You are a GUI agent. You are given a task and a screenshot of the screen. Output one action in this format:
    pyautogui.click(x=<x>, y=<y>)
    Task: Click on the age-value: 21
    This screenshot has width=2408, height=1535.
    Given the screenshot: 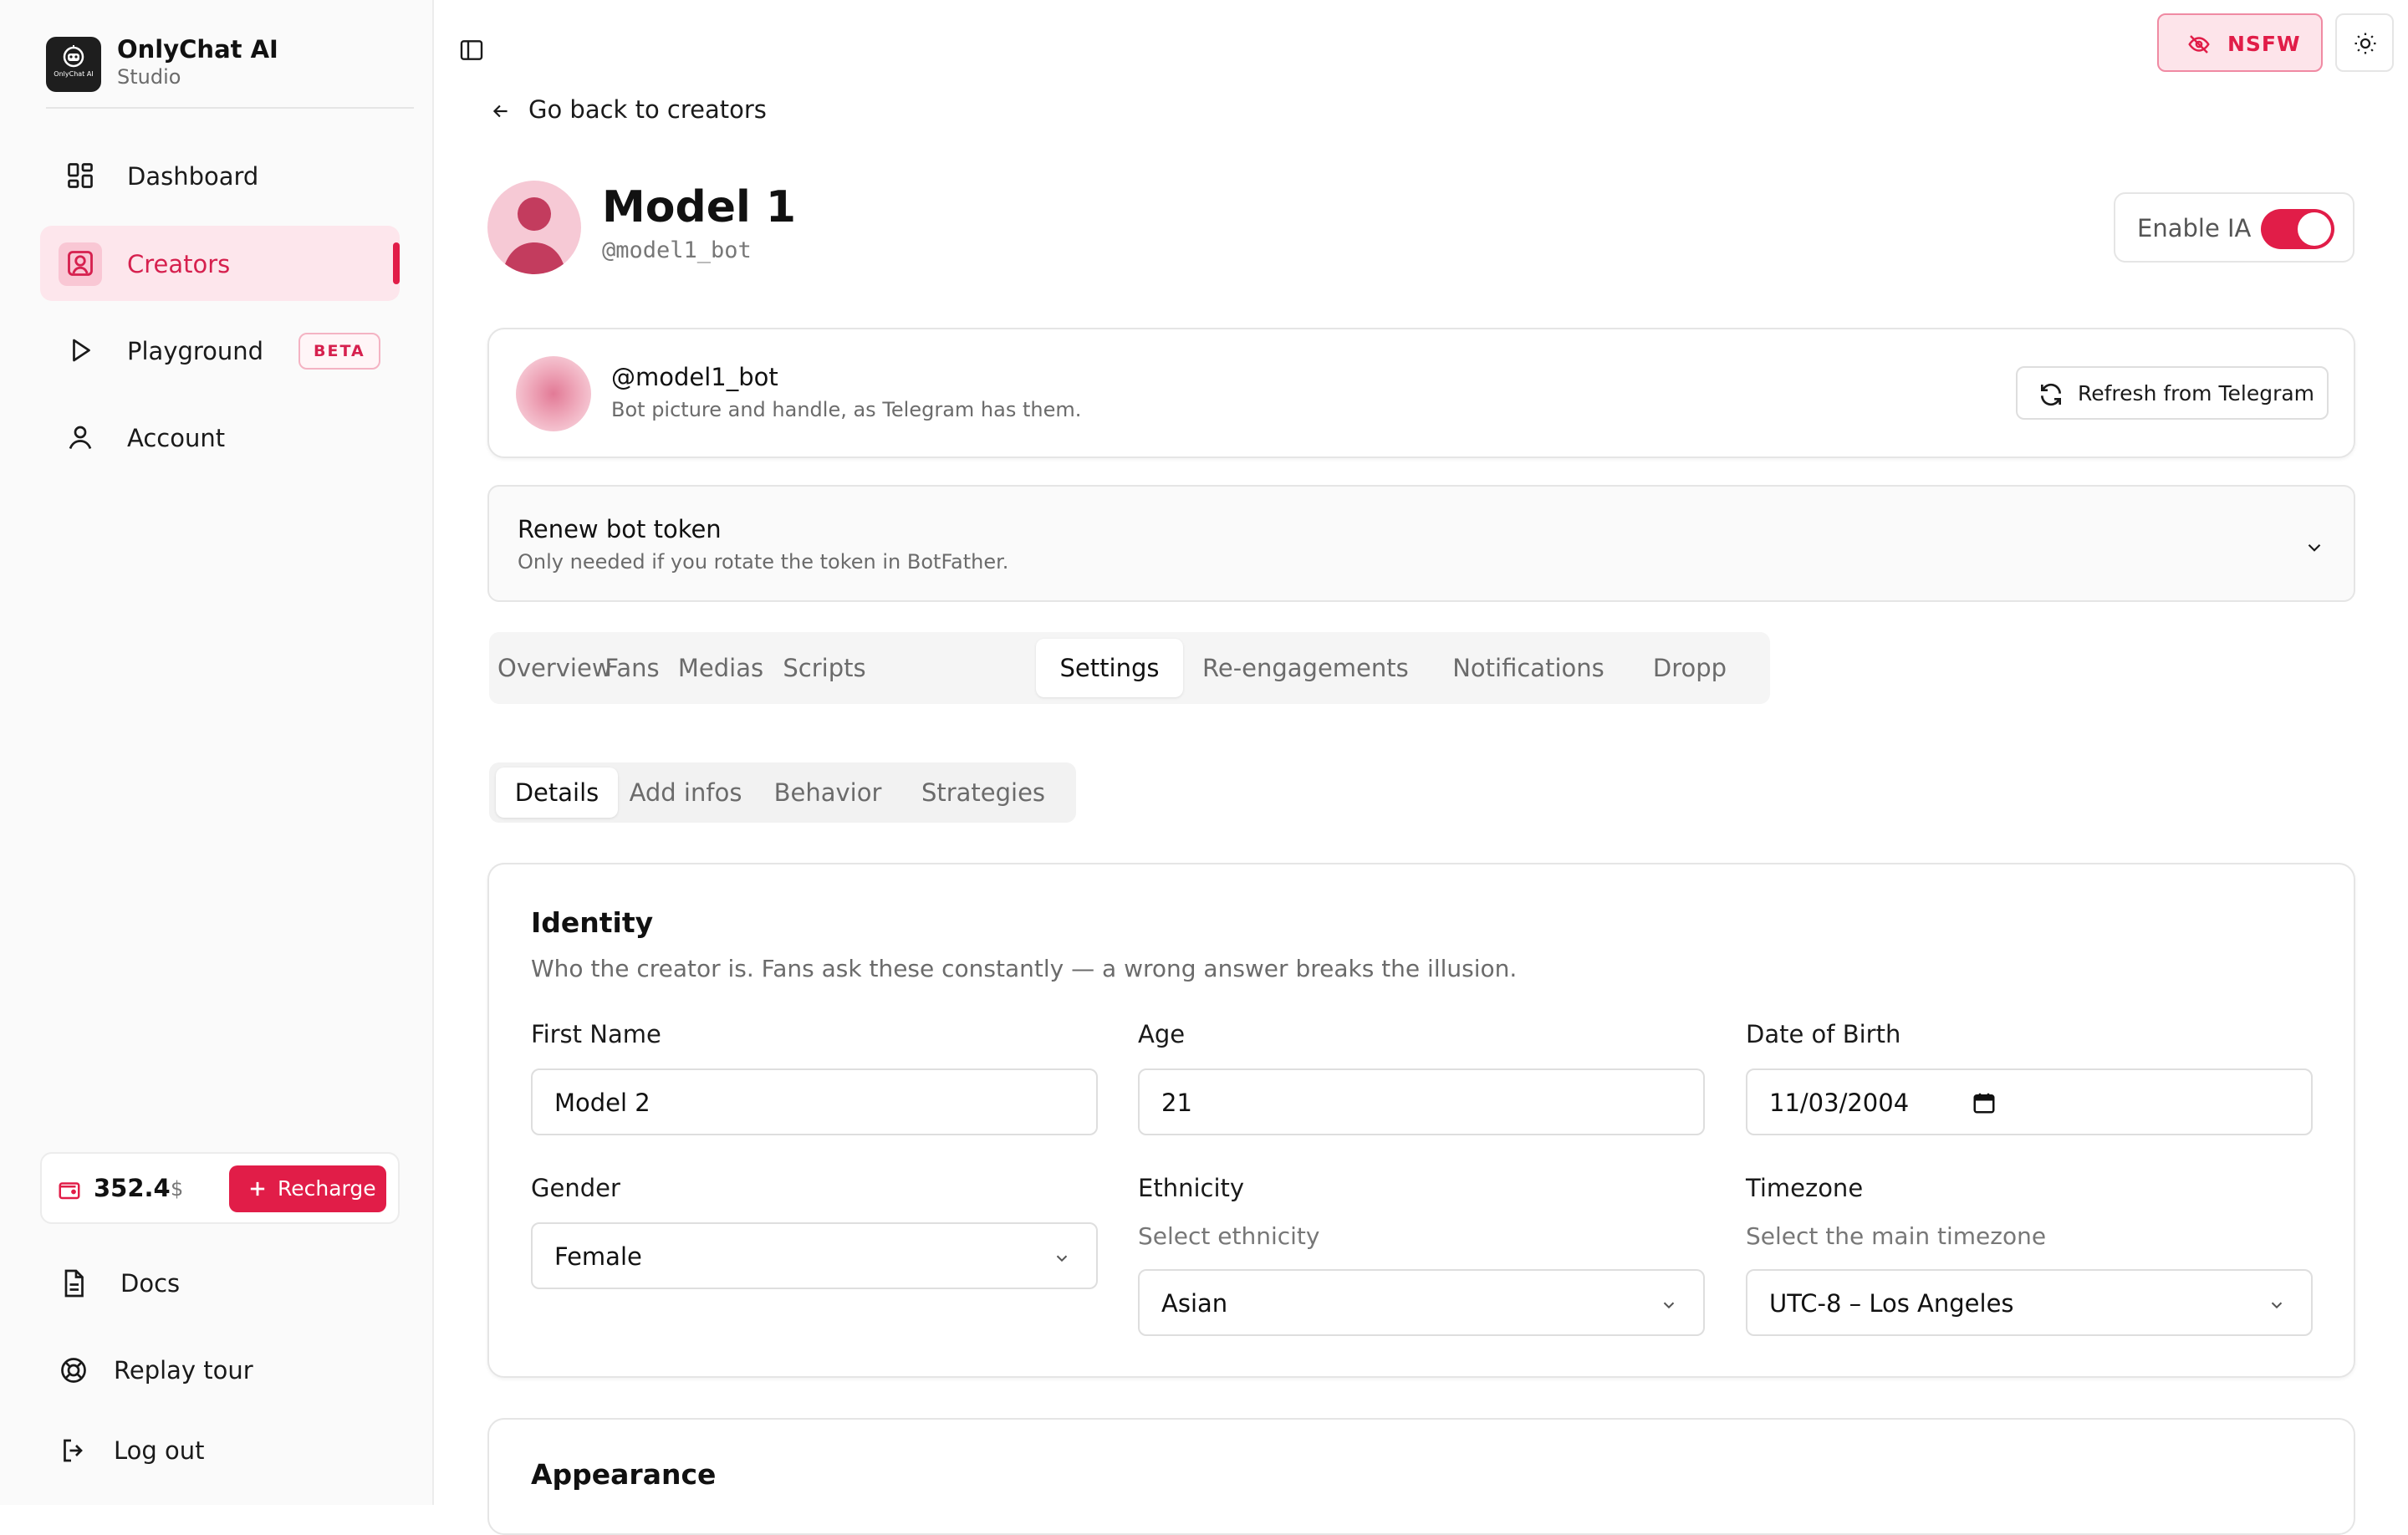 What is the action you would take?
    pyautogui.click(x=1176, y=1103)
    